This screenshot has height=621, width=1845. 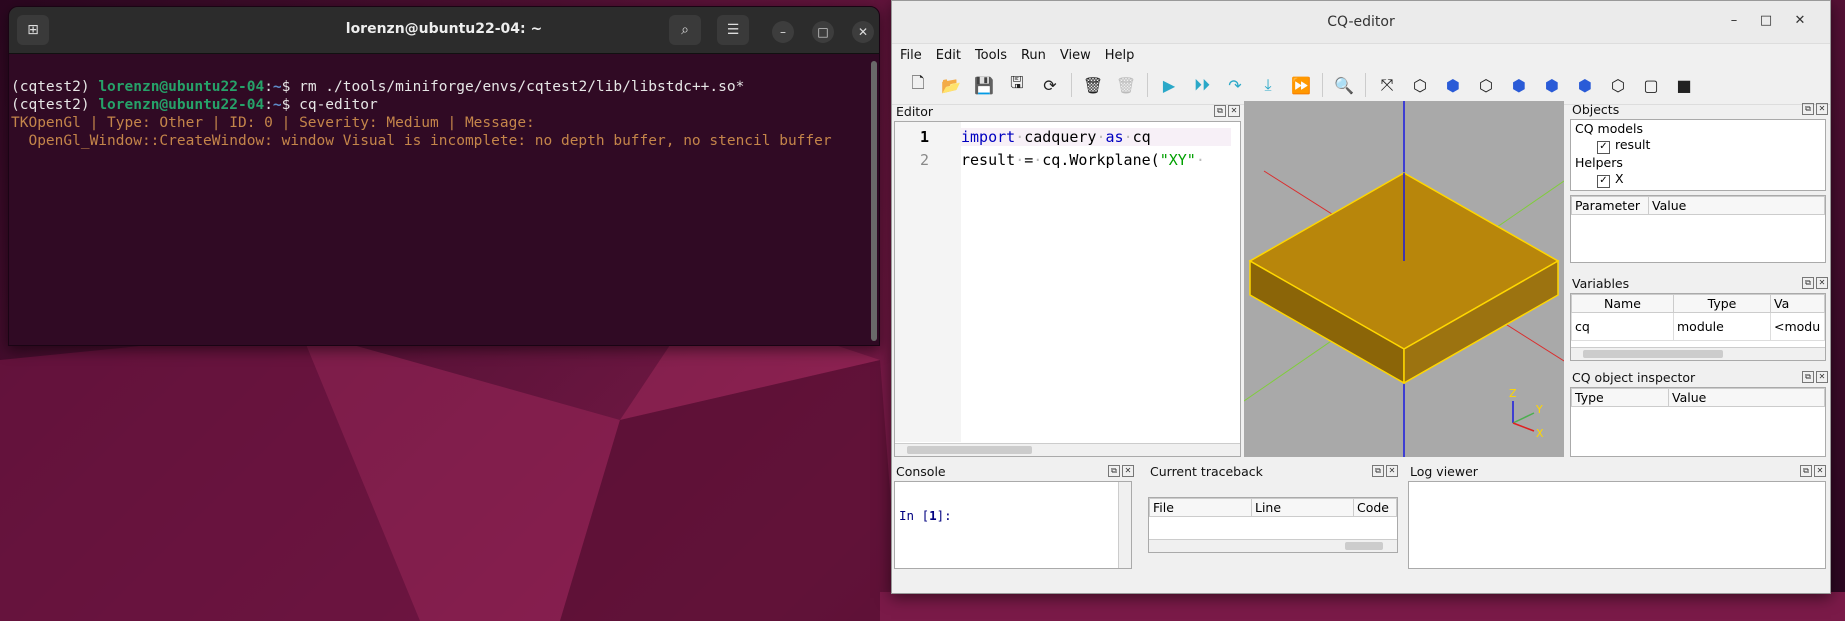 What do you see at coordinates (685, 30) in the screenshot?
I see `search-button: ⌕` at bounding box center [685, 30].